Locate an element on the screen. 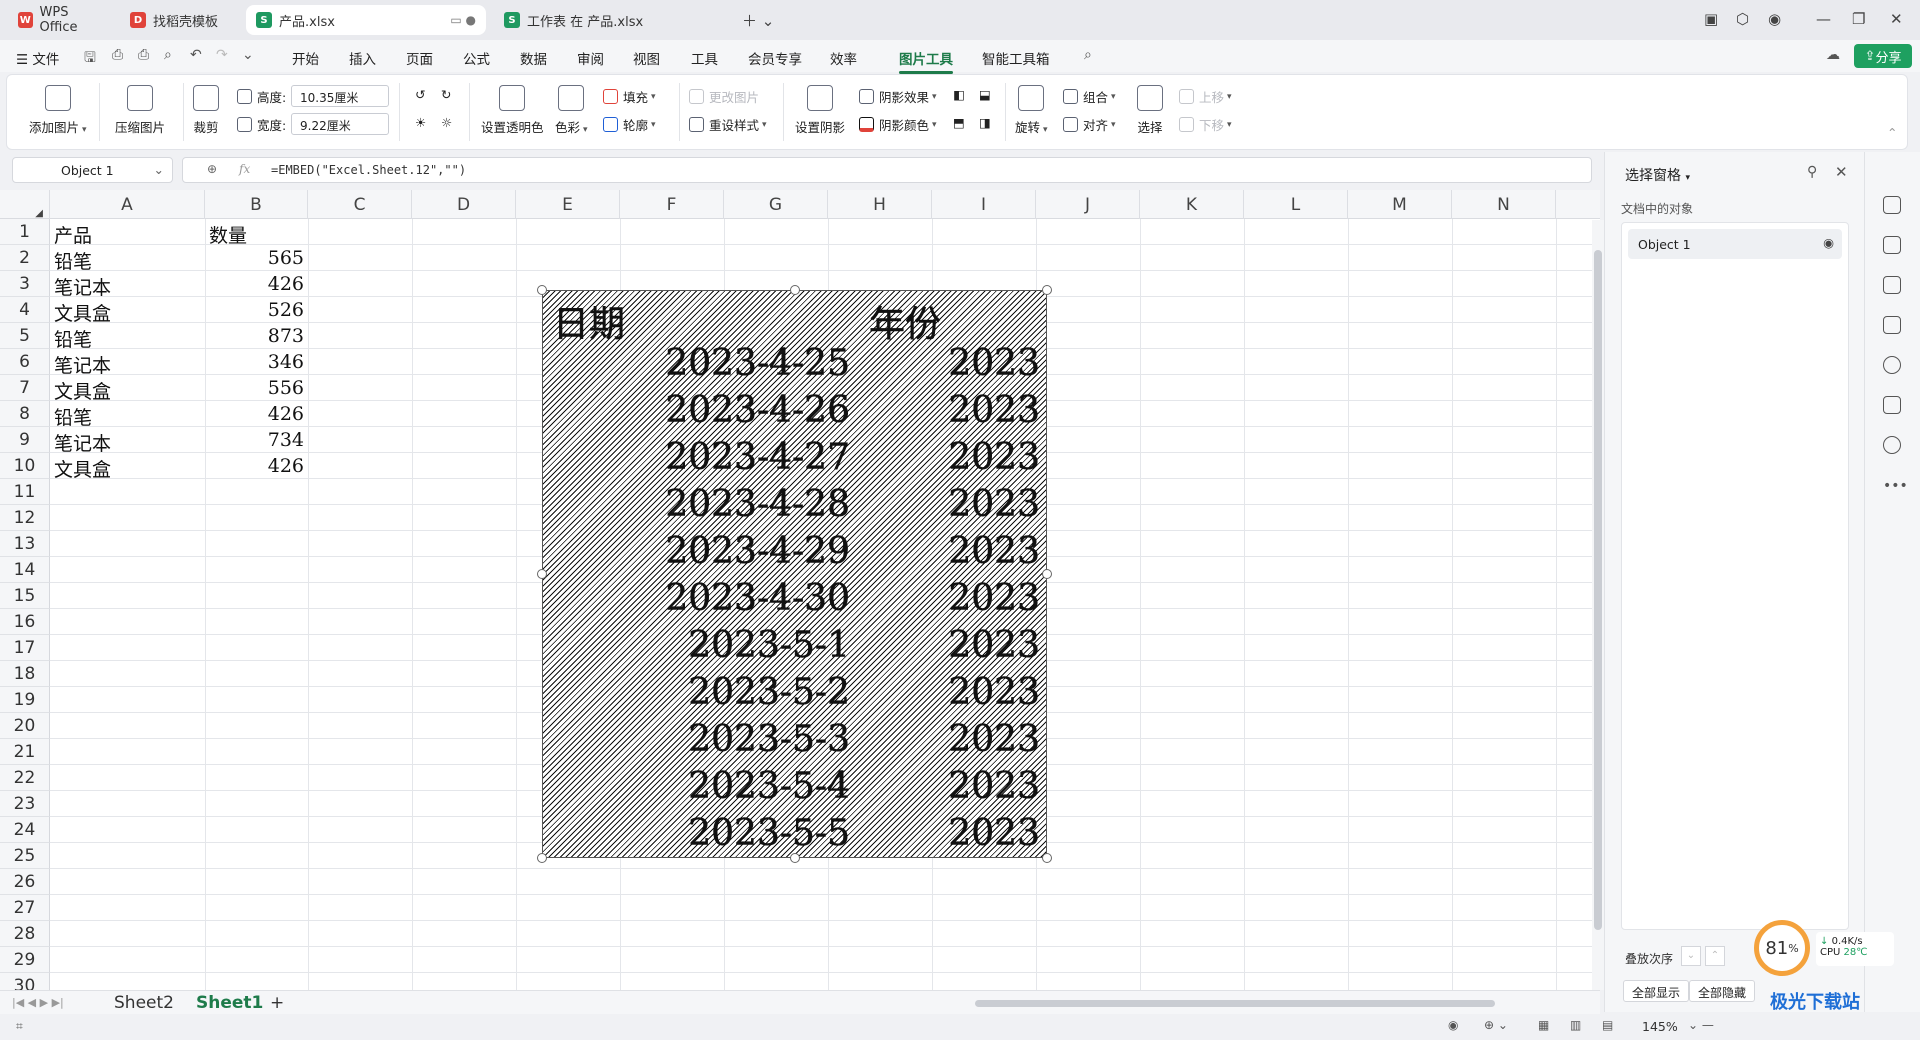 The image size is (1920, 1040). row-header-24: 24 is located at coordinates (25, 830).